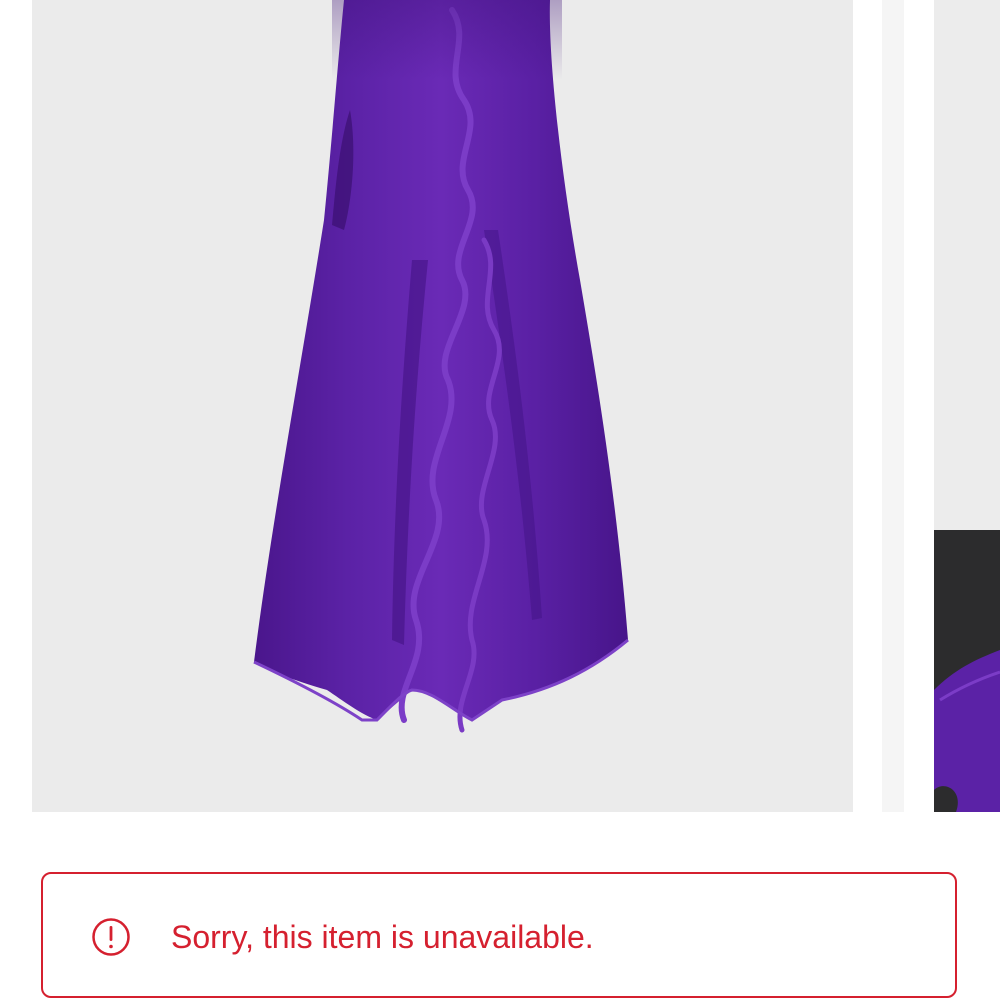 This screenshot has height=1000, width=1000. Describe the element at coordinates (967, 406) in the screenshot. I see `product-image-next-peek` at that location.